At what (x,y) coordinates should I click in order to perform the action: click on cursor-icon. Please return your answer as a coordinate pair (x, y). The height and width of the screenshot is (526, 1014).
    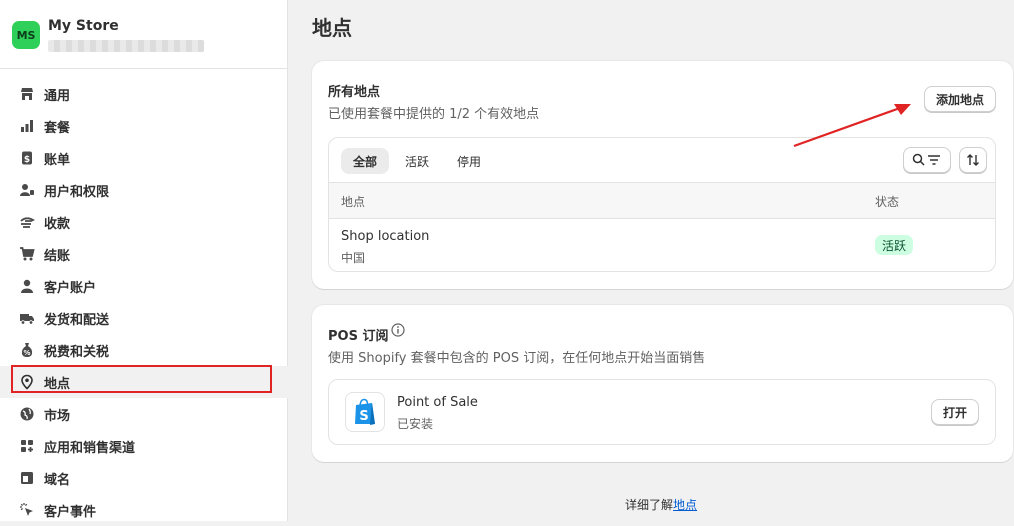
    Looking at the image, I should click on (27, 510).